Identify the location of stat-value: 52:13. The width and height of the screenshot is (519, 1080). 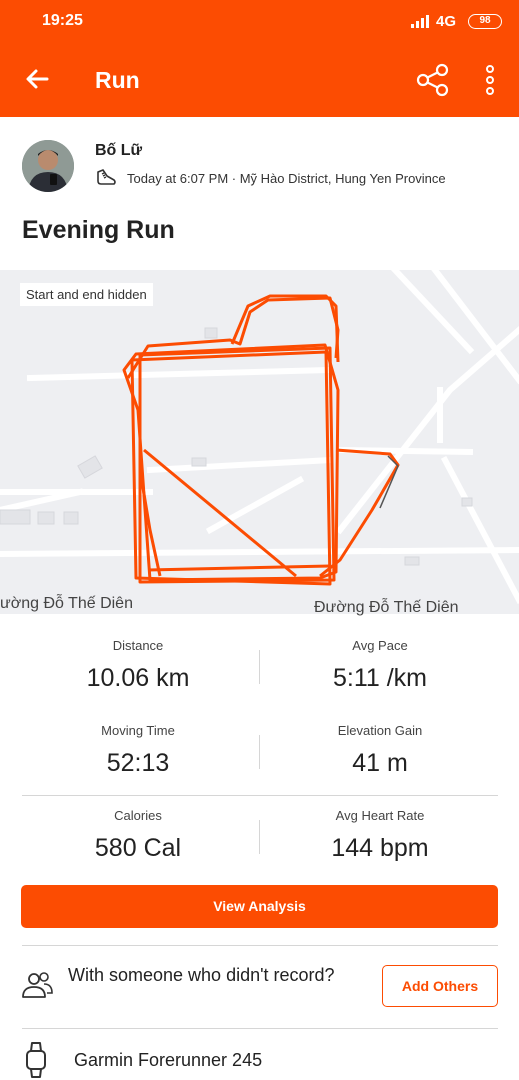
(138, 763).